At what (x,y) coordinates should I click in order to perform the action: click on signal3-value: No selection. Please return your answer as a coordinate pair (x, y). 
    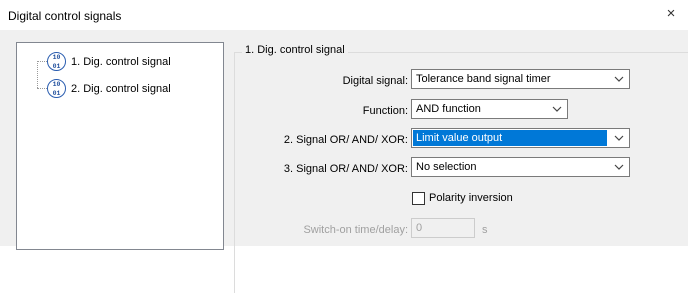
    Looking at the image, I should click on (446, 167).